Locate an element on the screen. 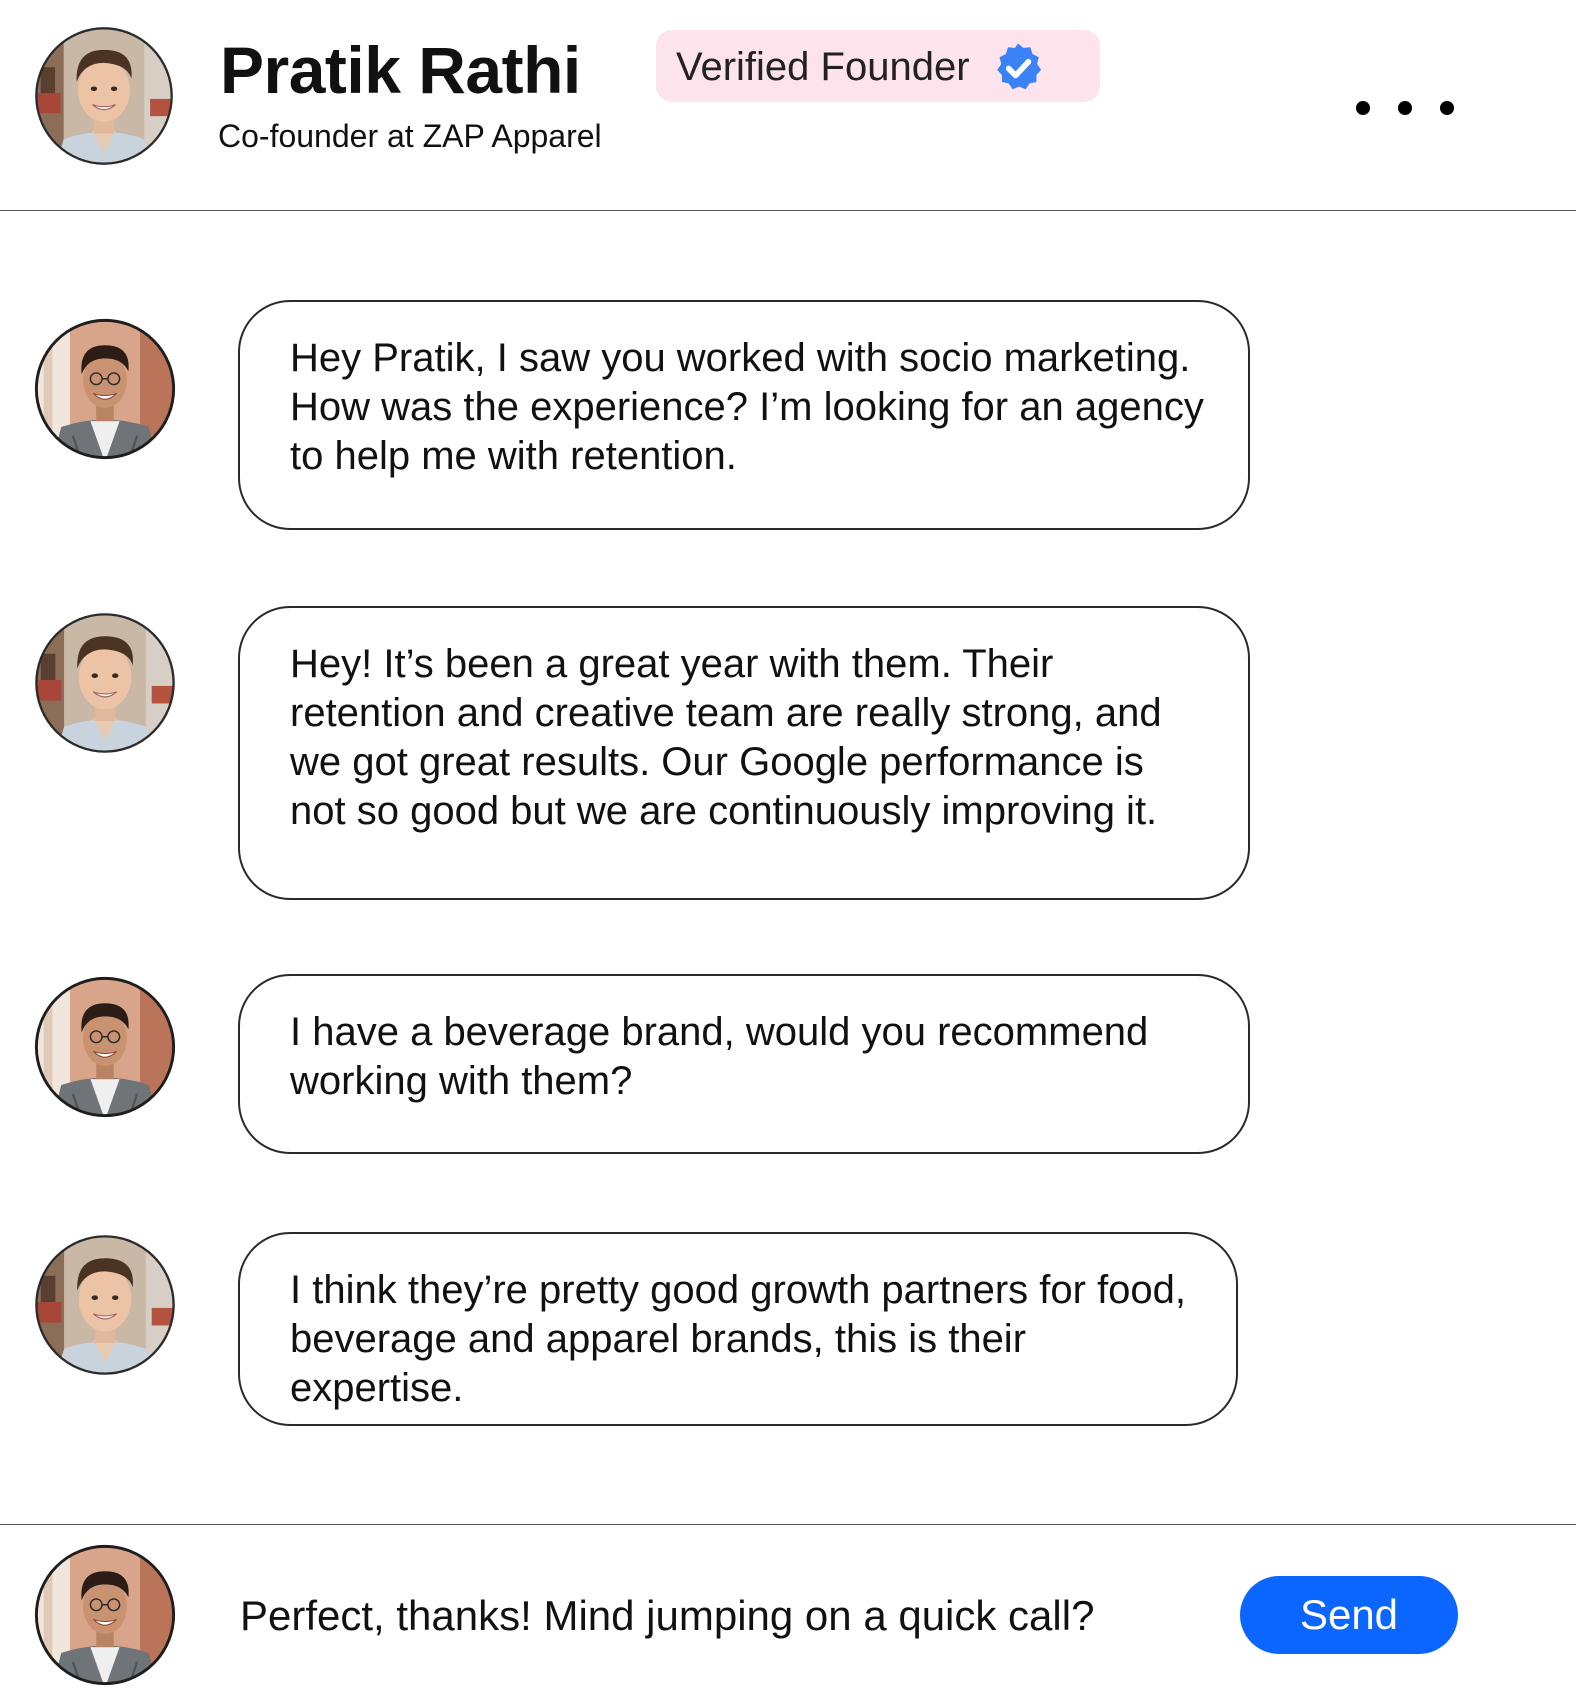  profile-name: Pratik Rathi is located at coordinates (400, 70).